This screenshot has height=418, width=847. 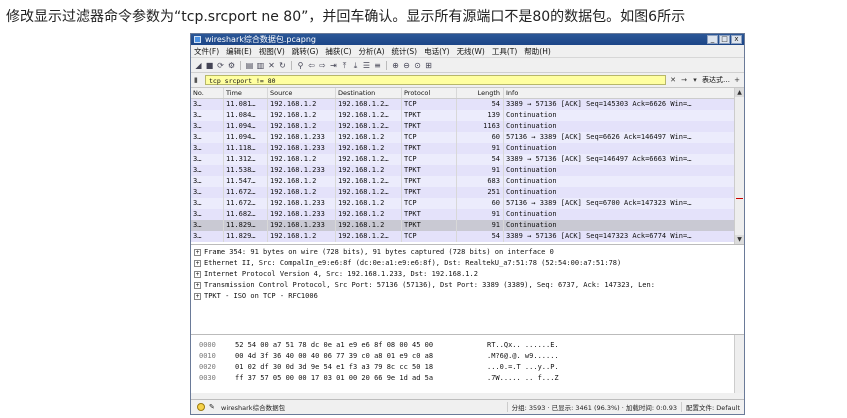 What do you see at coordinates (344, 65) in the screenshot?
I see `first-icon: ⤒` at bounding box center [344, 65].